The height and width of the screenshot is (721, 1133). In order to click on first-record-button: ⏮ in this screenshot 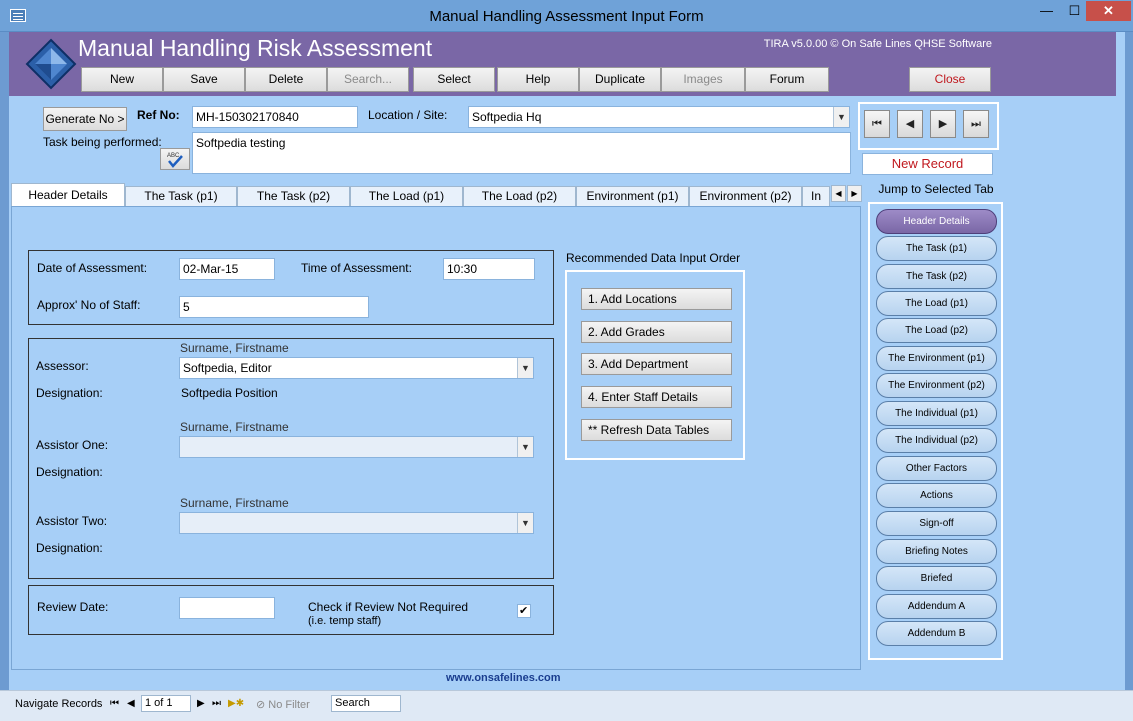, I will do `click(877, 124)`.